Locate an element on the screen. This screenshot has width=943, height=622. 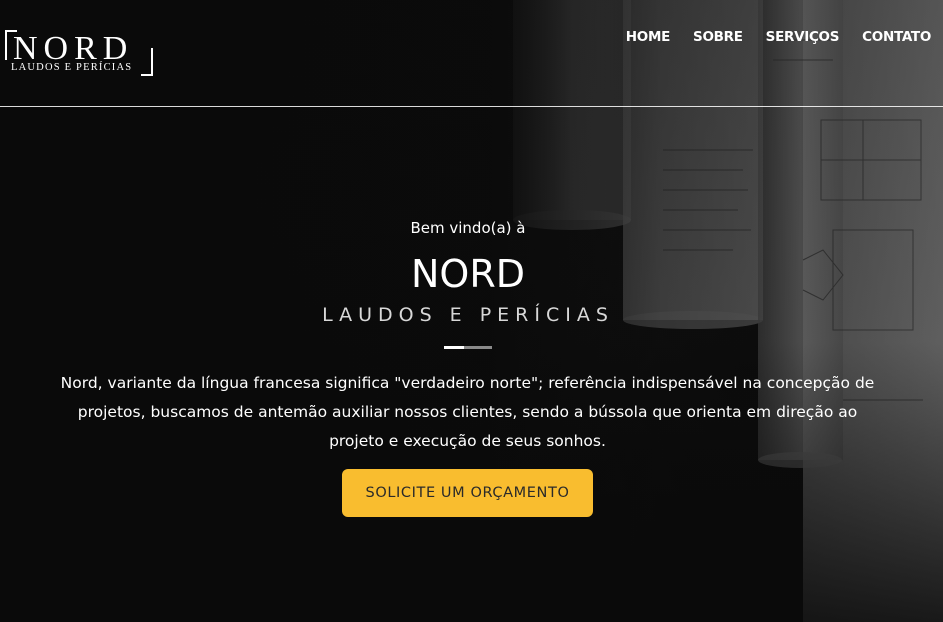
logo: NORD LAUDOS E PERÍCIAS is located at coordinates (80, 54).